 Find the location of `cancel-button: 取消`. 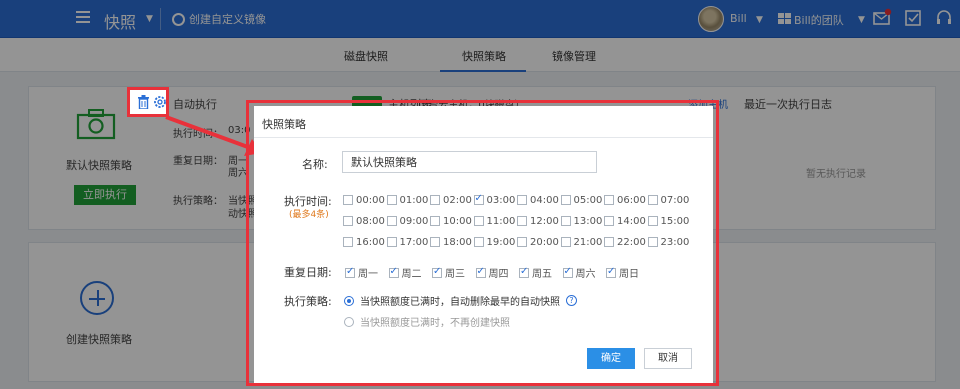

cancel-button: 取消 is located at coordinates (668, 358).